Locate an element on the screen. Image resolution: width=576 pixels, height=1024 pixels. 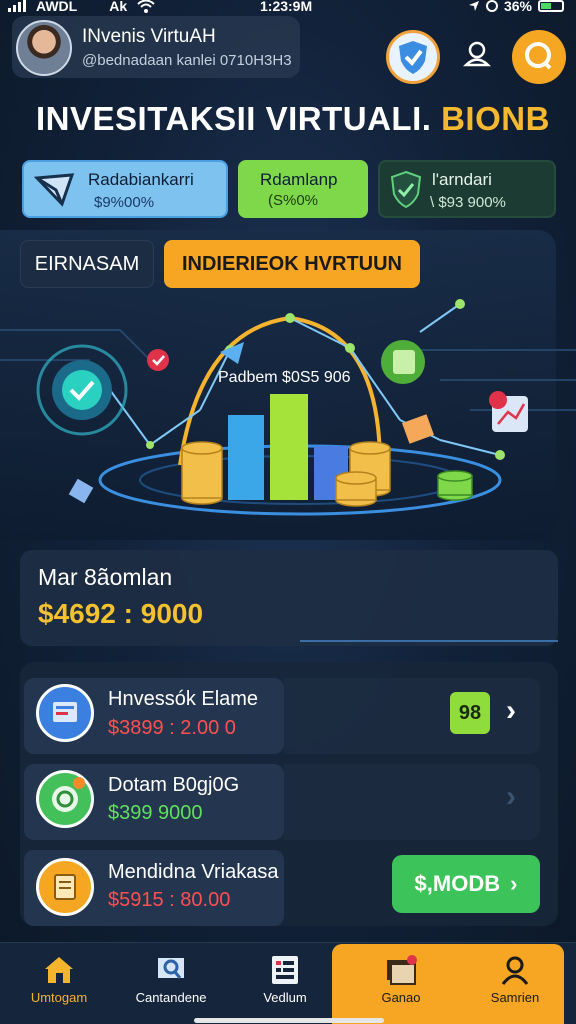
profile-handle: @bednadaan kanlei 0710H3H3 is located at coordinates (187, 60).